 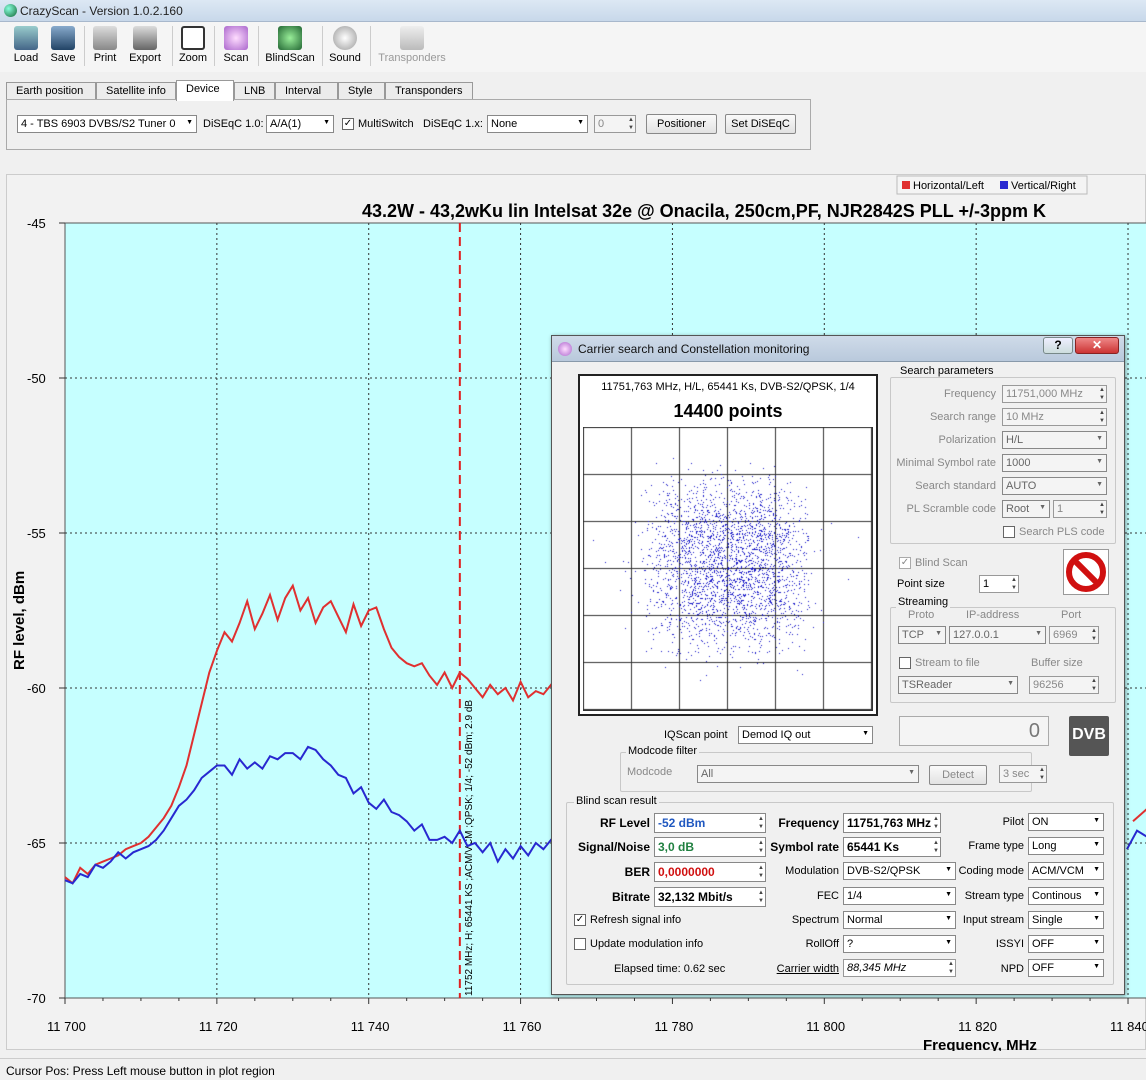 I want to click on refresh-signal-checkbox: ✓, so click(x=580, y=920).